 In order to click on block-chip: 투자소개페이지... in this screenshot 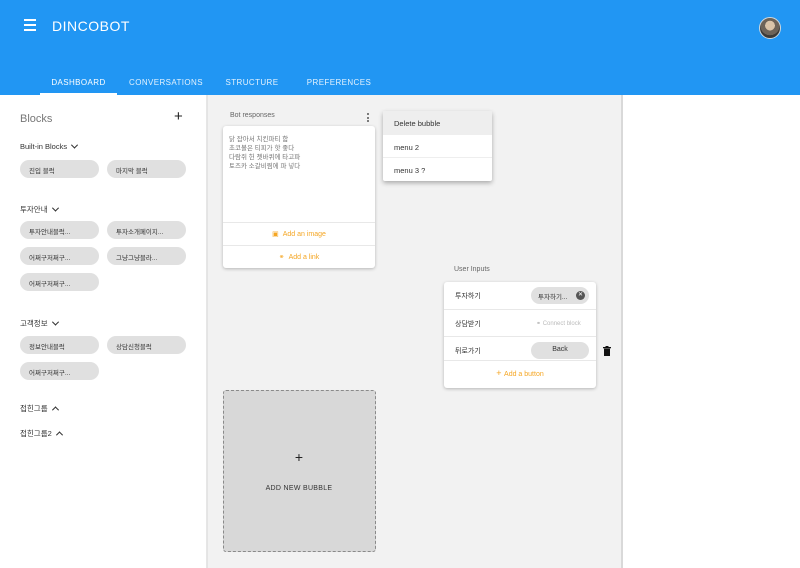, I will do `click(146, 230)`.